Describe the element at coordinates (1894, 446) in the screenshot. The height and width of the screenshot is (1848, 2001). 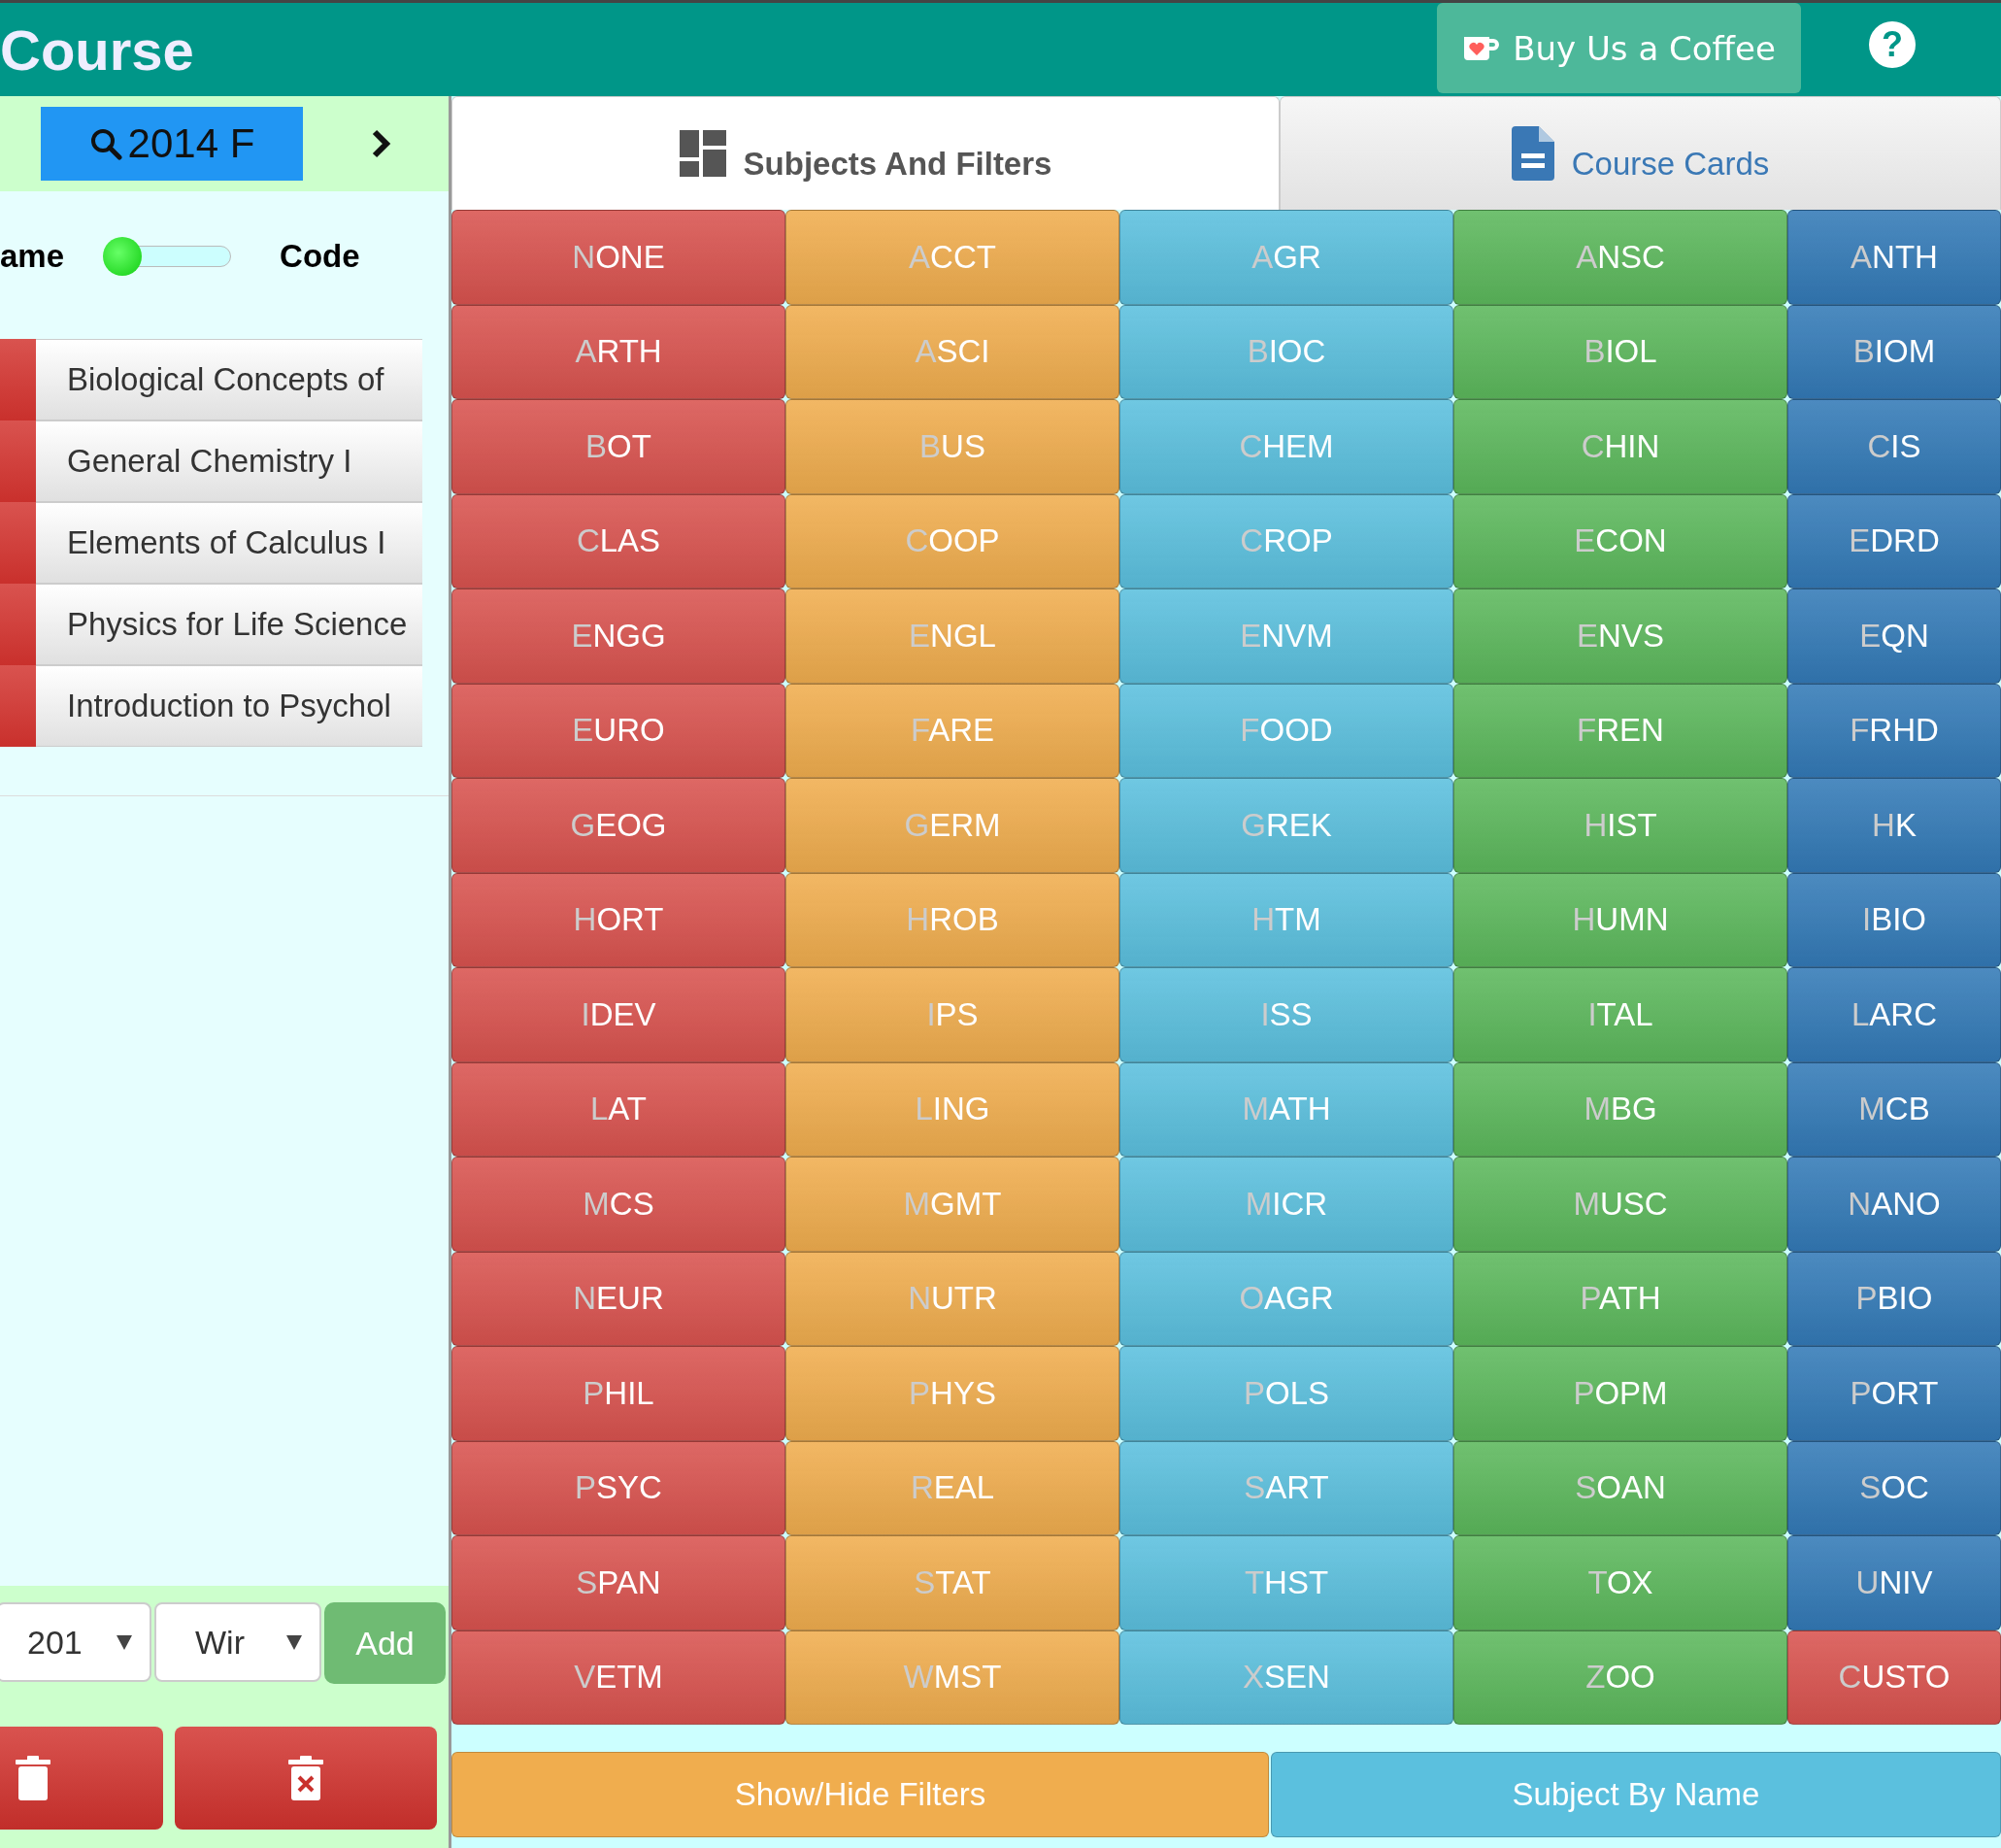
I see `subject-button: CIS` at that location.